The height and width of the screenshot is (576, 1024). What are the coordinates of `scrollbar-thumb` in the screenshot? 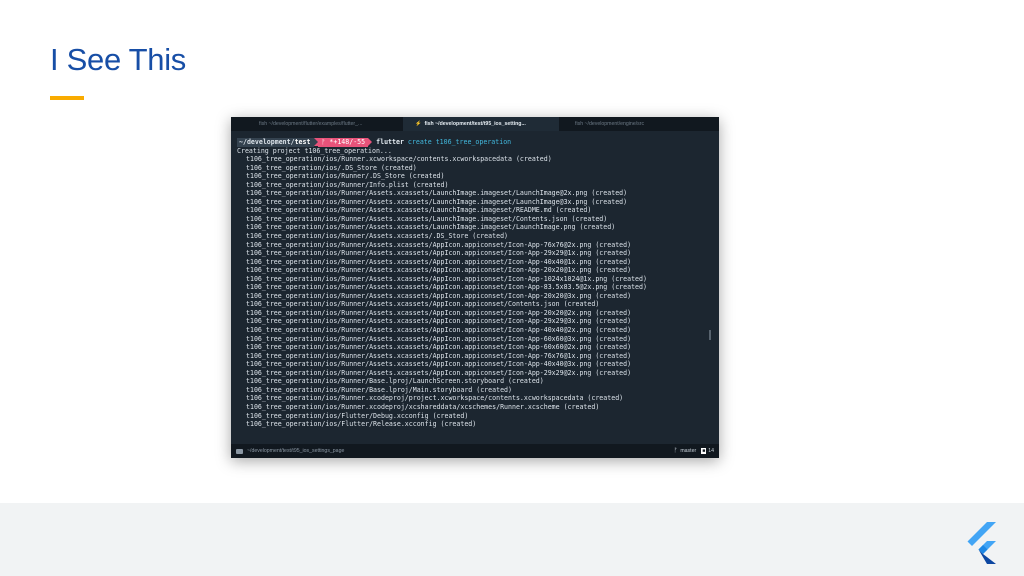 It's located at (710, 335).